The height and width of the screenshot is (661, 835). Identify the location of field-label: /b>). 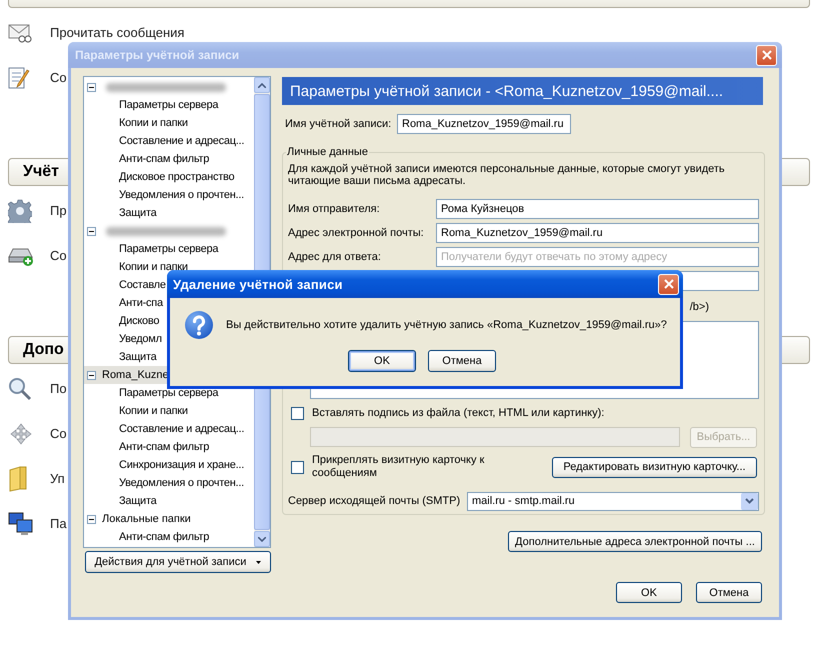
(699, 307).